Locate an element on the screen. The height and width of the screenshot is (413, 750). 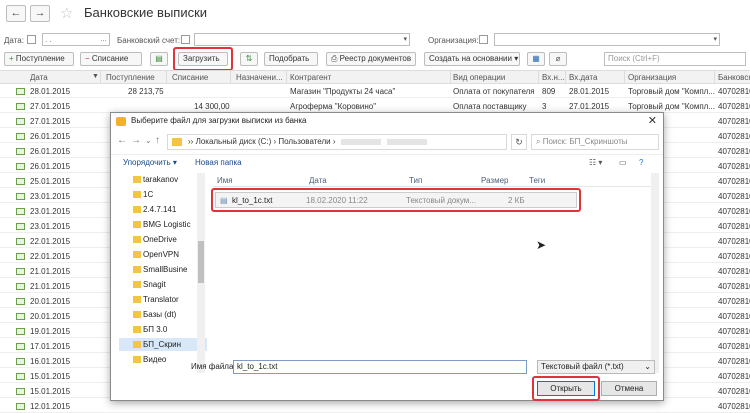
arrow-up-icon: ↑ is located at coordinates (157, 140).